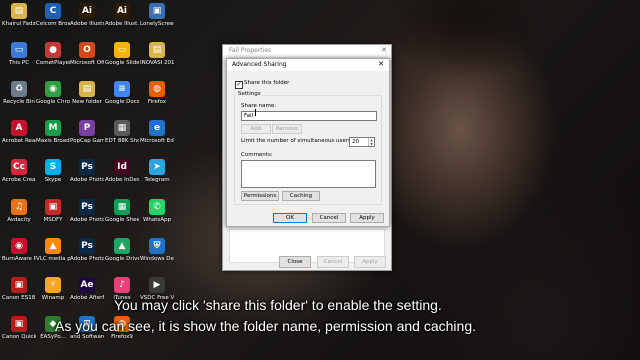 The image size is (640, 360). What do you see at coordinates (381, 64) in the screenshot?
I see `advanced-sharing-close-icon: ✕` at bounding box center [381, 64].